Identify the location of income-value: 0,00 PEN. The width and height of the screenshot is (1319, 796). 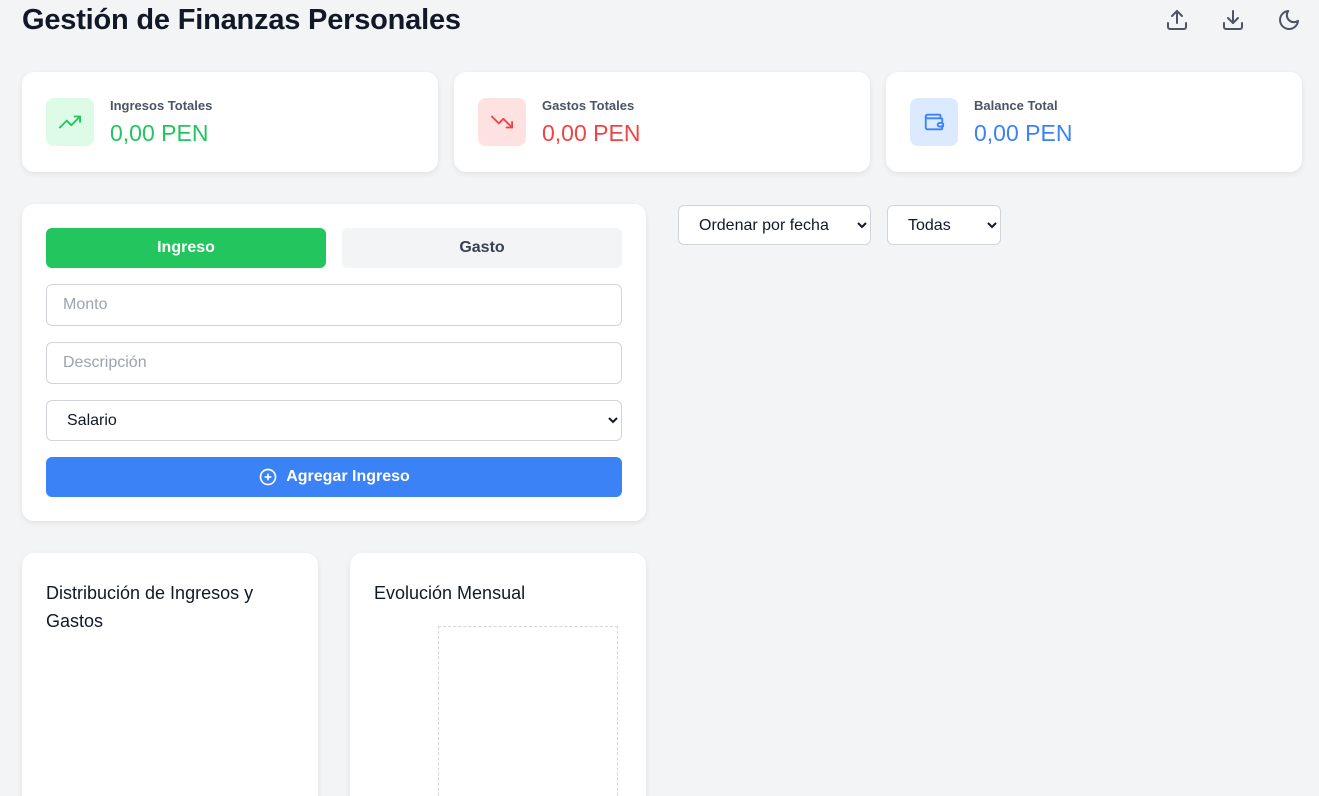
(159, 133).